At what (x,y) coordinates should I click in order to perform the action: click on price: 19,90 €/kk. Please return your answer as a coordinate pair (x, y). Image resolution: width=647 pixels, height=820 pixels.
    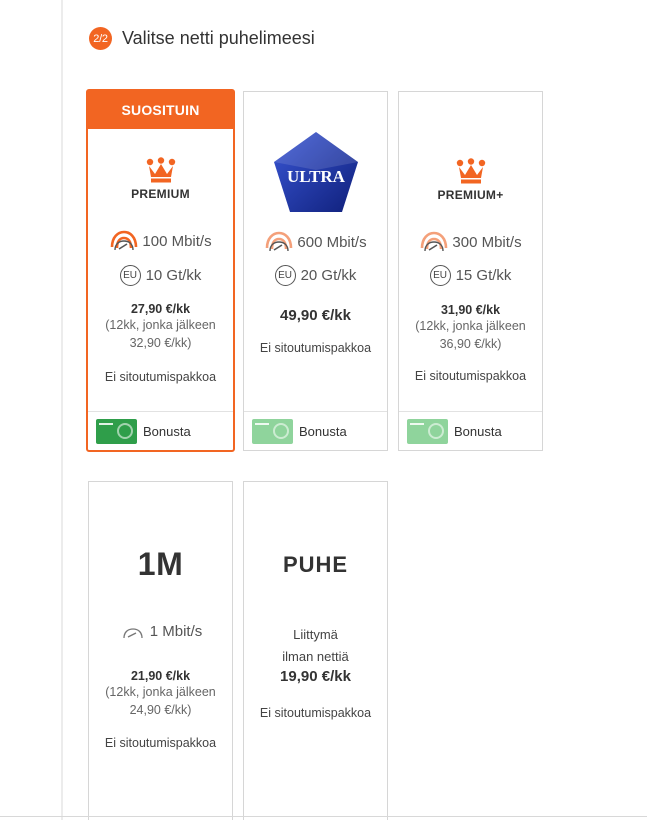
    Looking at the image, I should click on (315, 676).